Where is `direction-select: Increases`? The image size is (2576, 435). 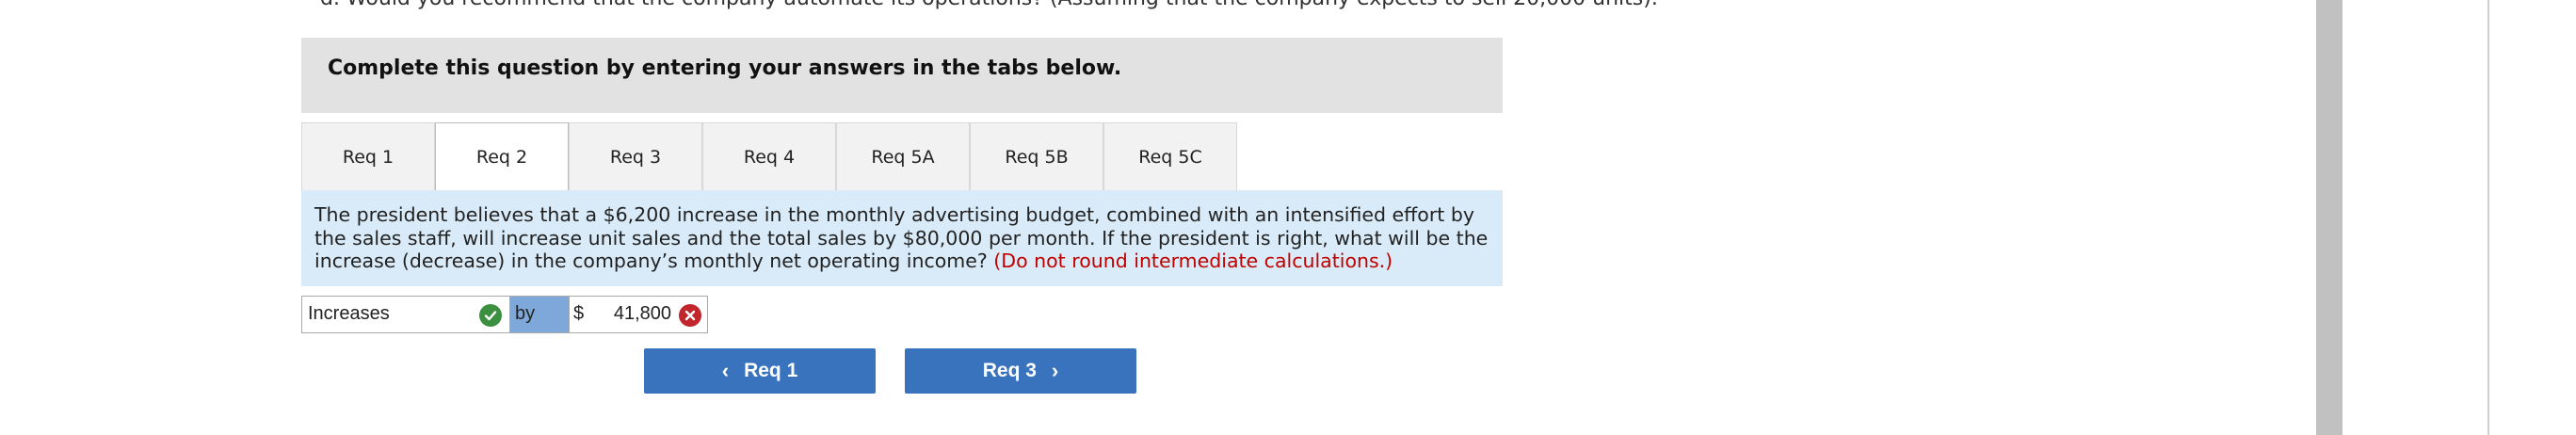 direction-select: Increases is located at coordinates (405, 314).